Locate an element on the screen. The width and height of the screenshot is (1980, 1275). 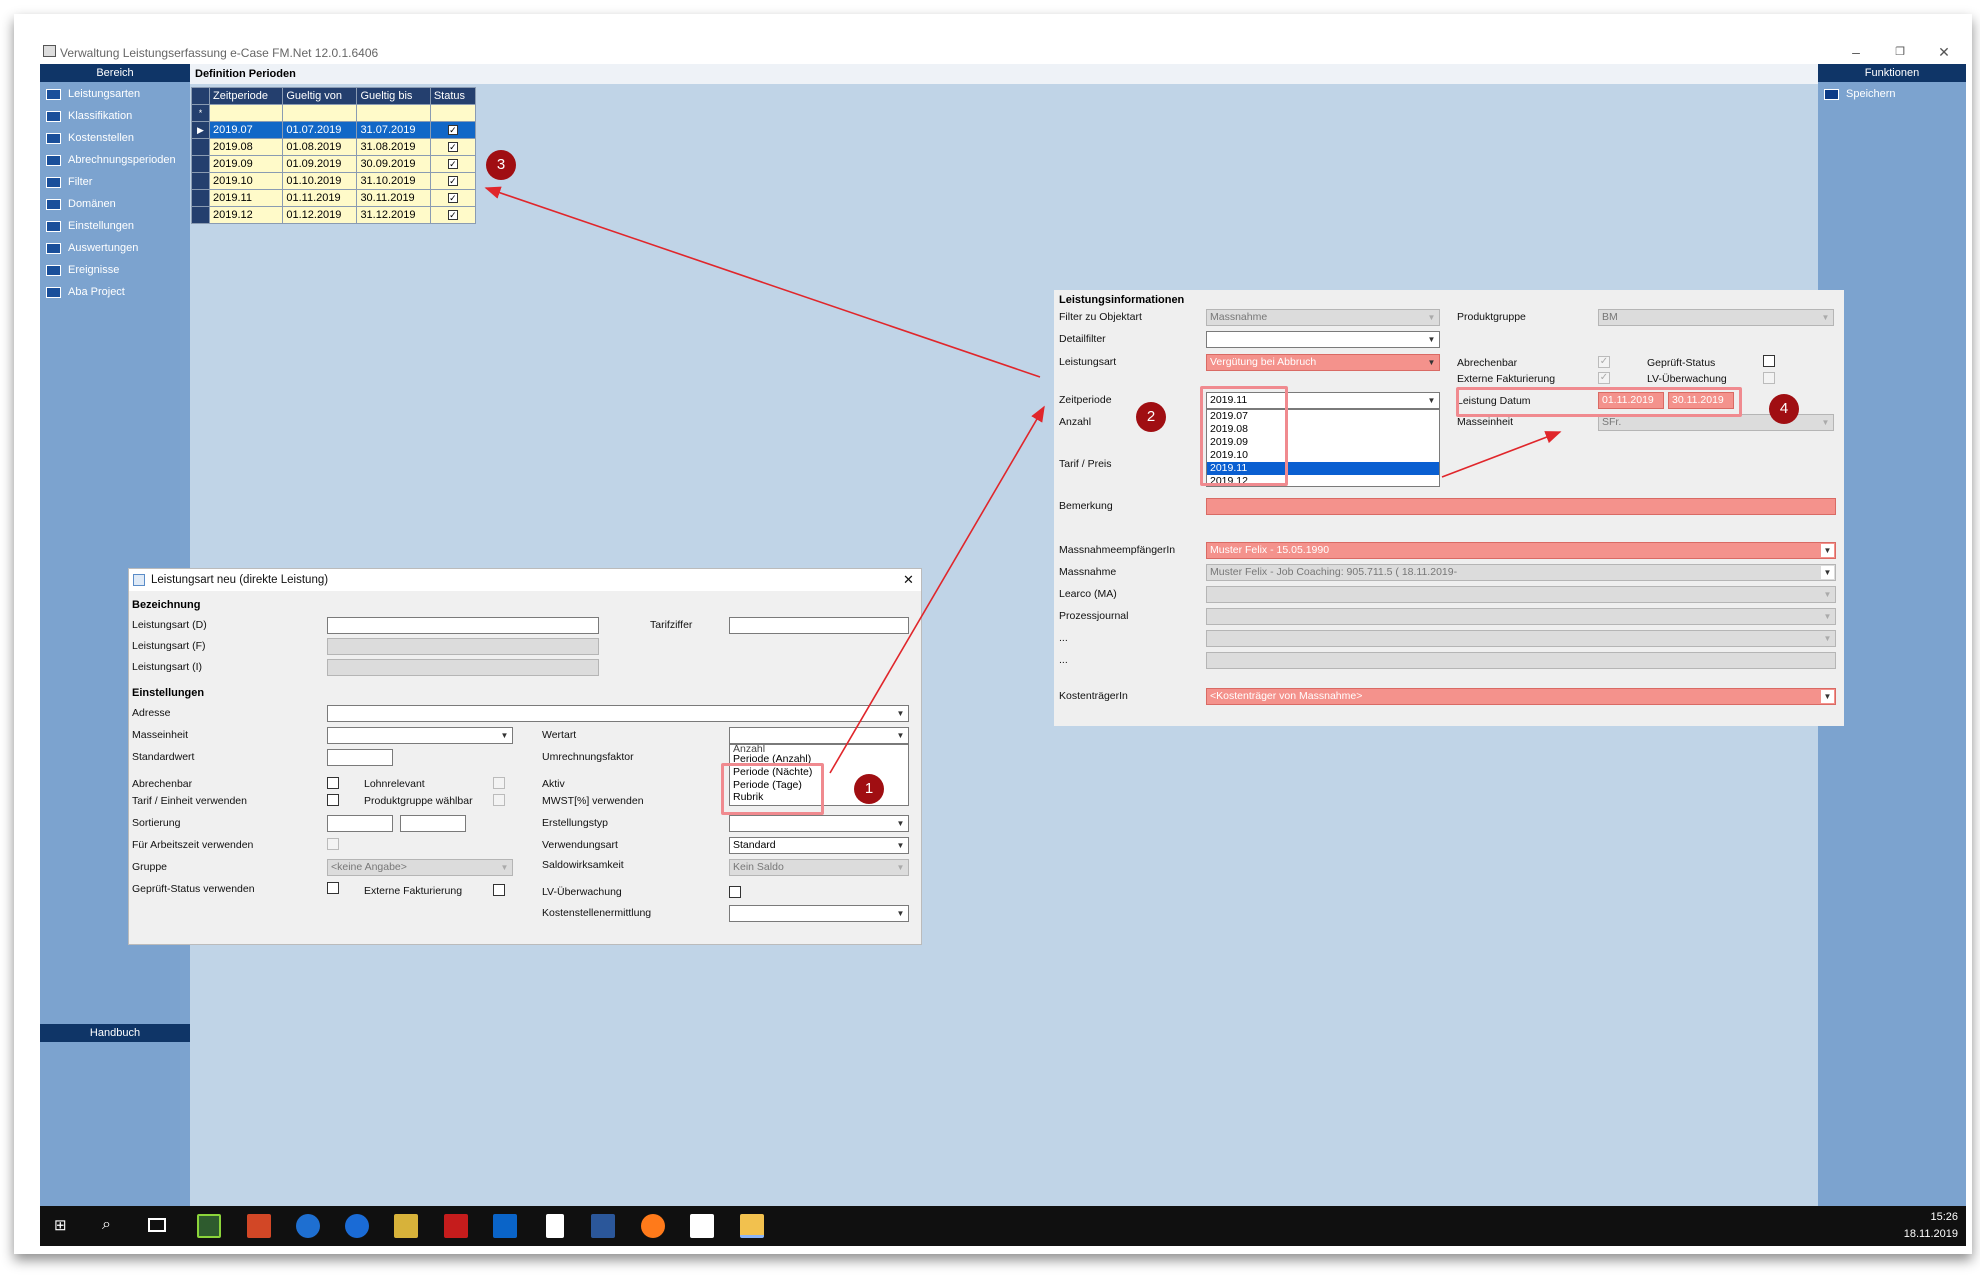
windows-start-icon: ⊞ is located at coordinates (62, 1226).